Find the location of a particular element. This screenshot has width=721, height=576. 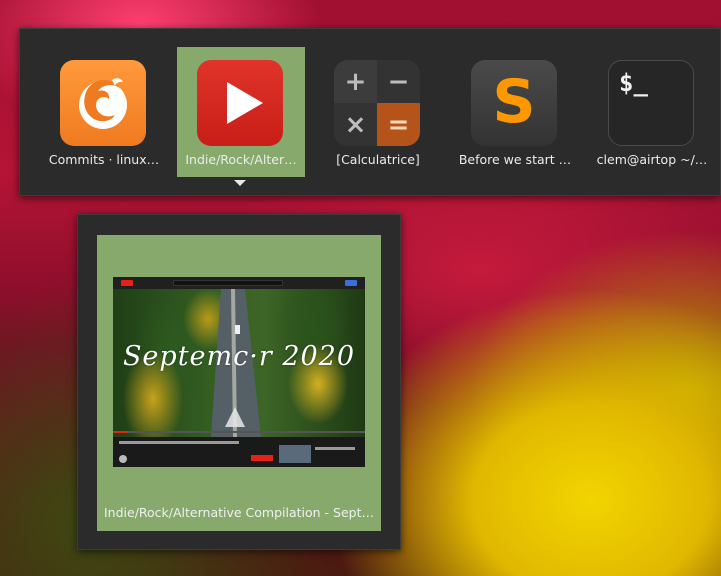

multiply-icon: × is located at coordinates (355, 124).